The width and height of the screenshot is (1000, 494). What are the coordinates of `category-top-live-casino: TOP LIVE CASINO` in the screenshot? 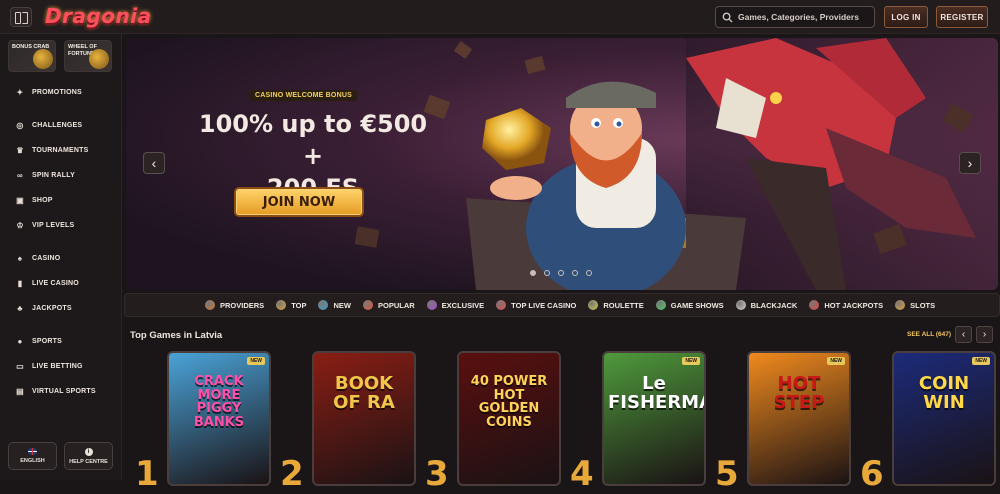 It's located at (536, 305).